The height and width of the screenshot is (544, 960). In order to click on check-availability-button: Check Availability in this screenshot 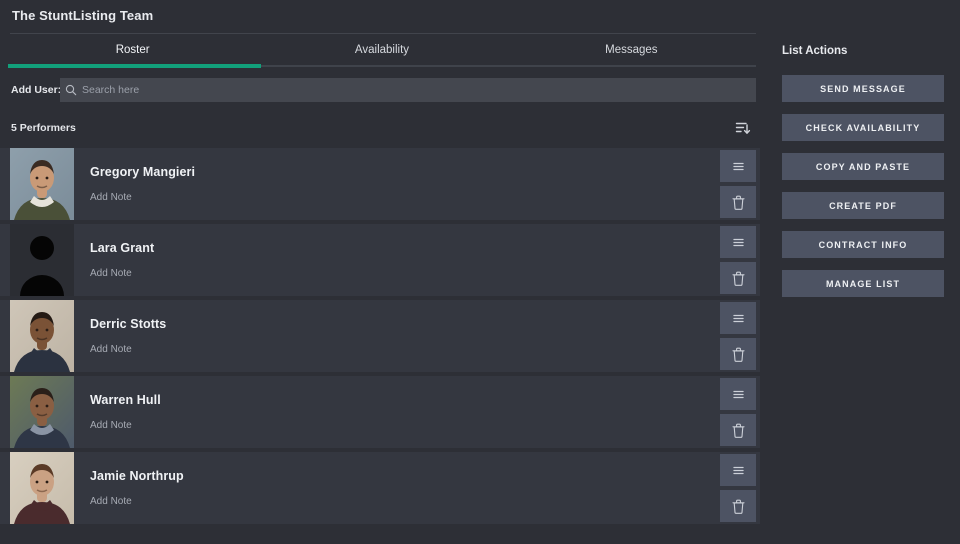, I will do `click(863, 127)`.